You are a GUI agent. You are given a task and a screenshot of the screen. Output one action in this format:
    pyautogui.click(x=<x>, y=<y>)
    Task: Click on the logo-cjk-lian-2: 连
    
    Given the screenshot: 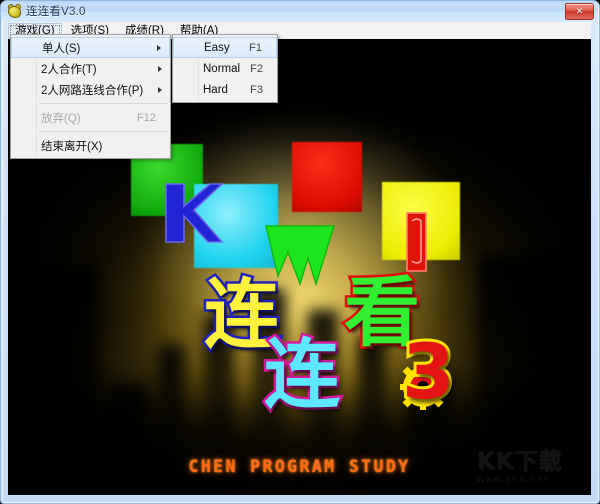 What is the action you would take?
    pyautogui.click(x=302, y=374)
    